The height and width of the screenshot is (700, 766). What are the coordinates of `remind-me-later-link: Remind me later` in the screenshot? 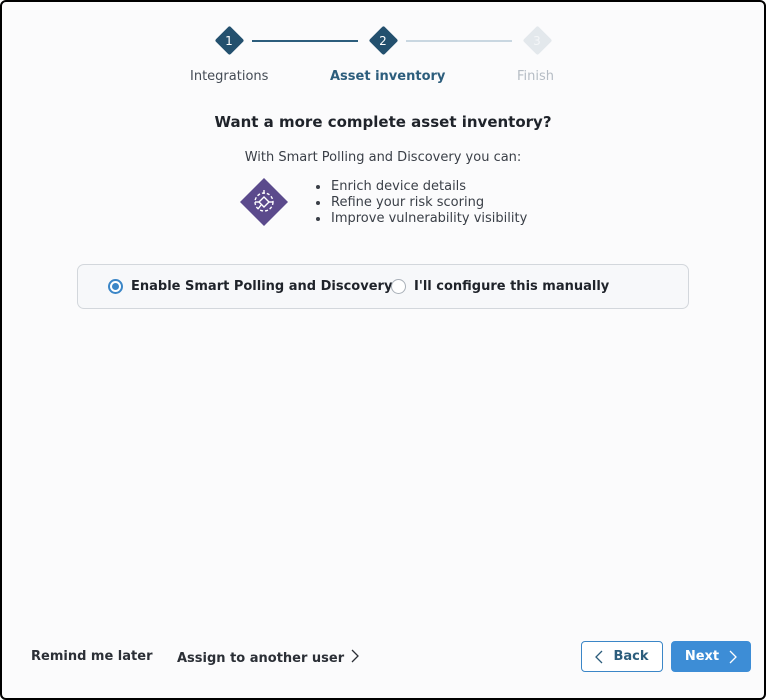 It's located at (91, 656).